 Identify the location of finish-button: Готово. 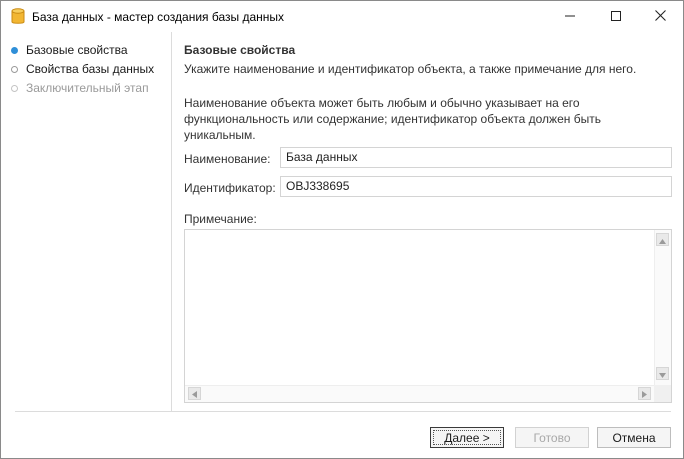
(552, 437).